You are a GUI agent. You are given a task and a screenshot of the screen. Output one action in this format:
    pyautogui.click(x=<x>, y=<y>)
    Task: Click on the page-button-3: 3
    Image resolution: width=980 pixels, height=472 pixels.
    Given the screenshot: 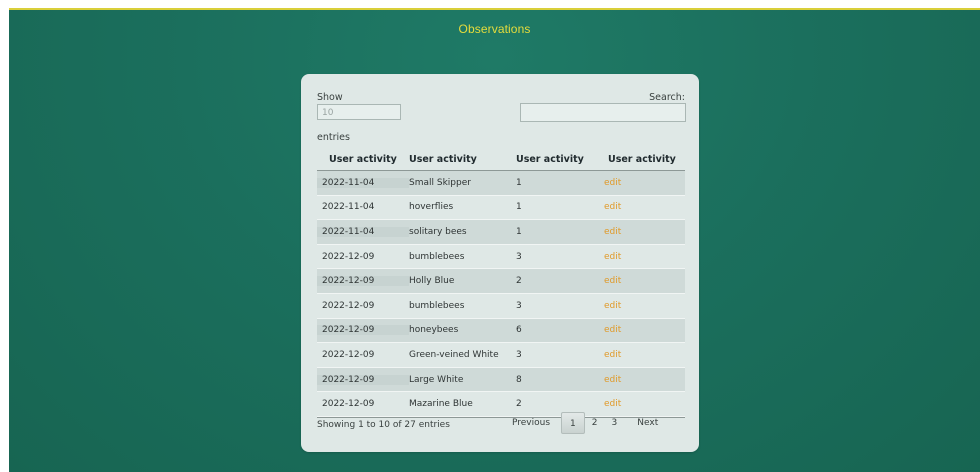 What is the action you would take?
    pyautogui.click(x=615, y=423)
    